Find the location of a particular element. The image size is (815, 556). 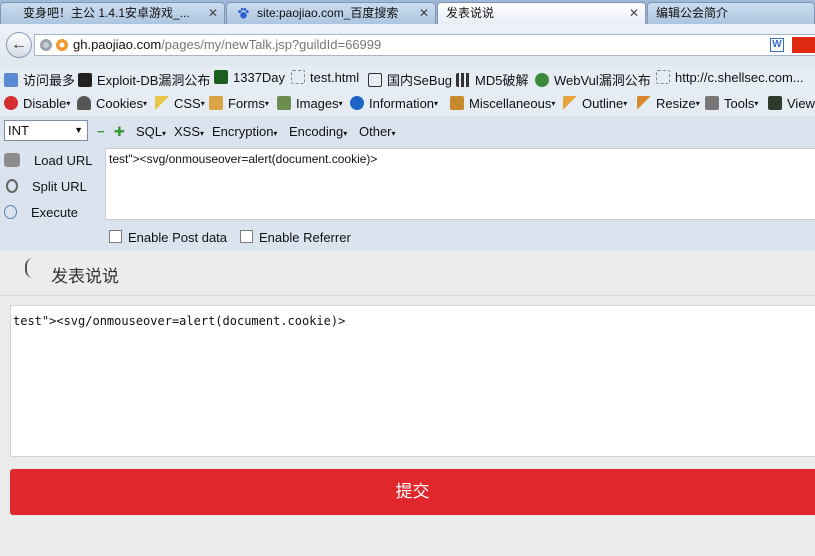

execute-button: Execute is located at coordinates (41, 212).